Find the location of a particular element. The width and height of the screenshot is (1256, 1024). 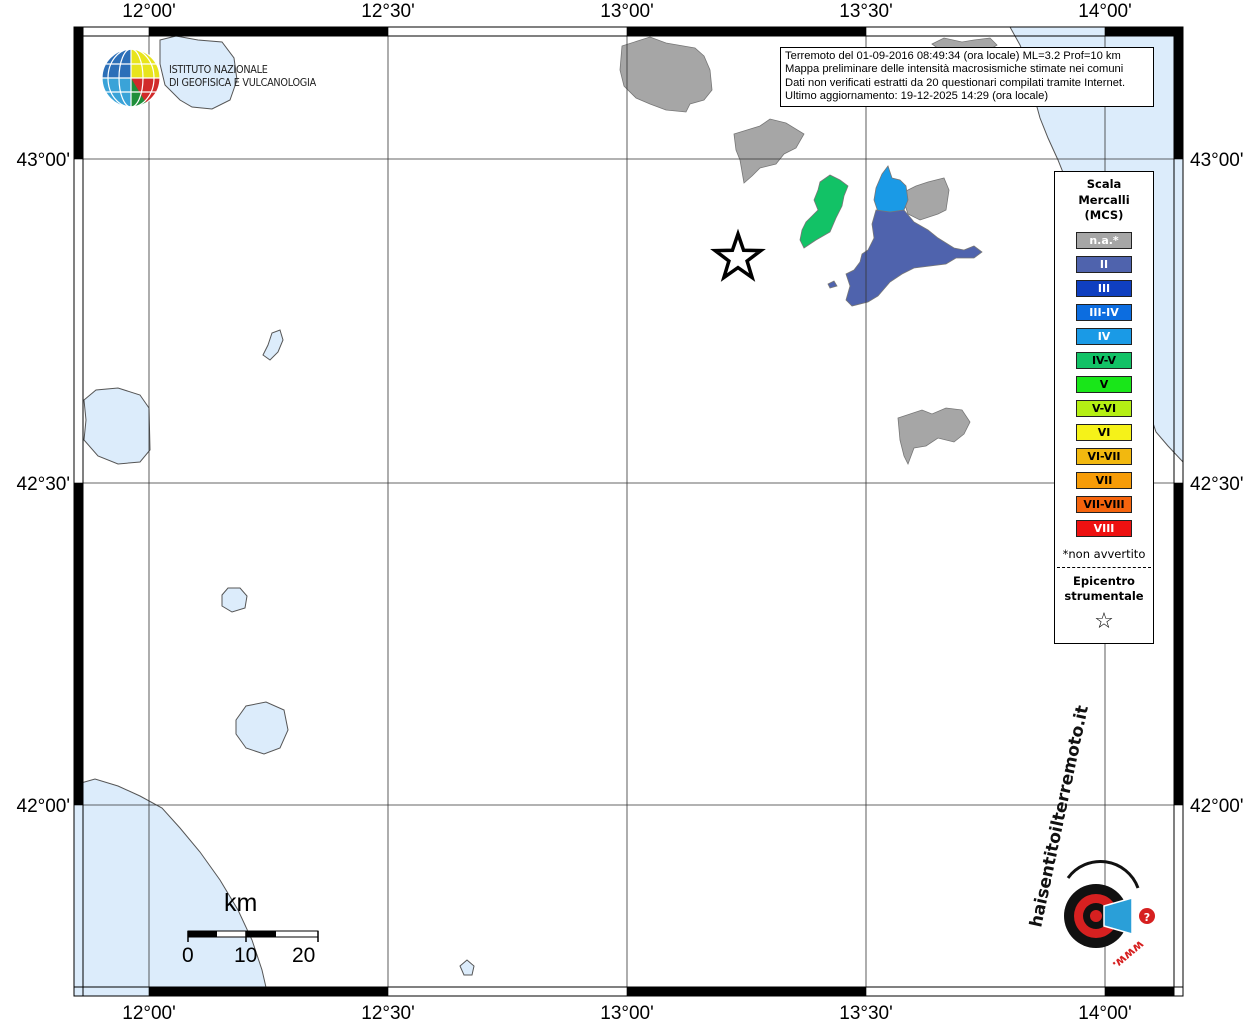

lat-labels-left: 43°00' 42°30' 42°00' is located at coordinates (44, 483).